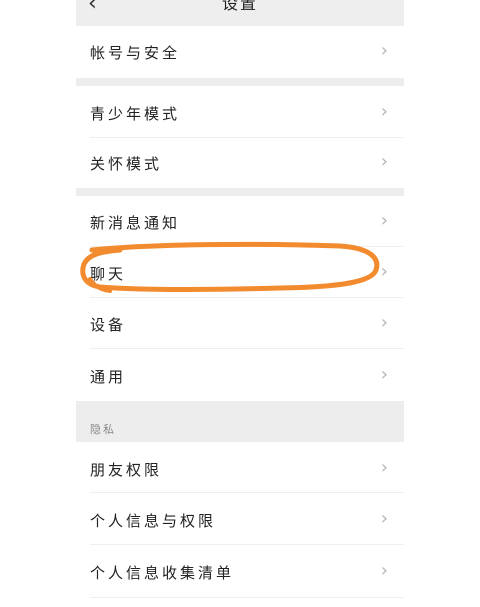 The width and height of the screenshot is (480, 607). What do you see at coordinates (240, 518) in the screenshot?
I see `row-personal-info-permissions: 个人信息与权限 ›` at bounding box center [240, 518].